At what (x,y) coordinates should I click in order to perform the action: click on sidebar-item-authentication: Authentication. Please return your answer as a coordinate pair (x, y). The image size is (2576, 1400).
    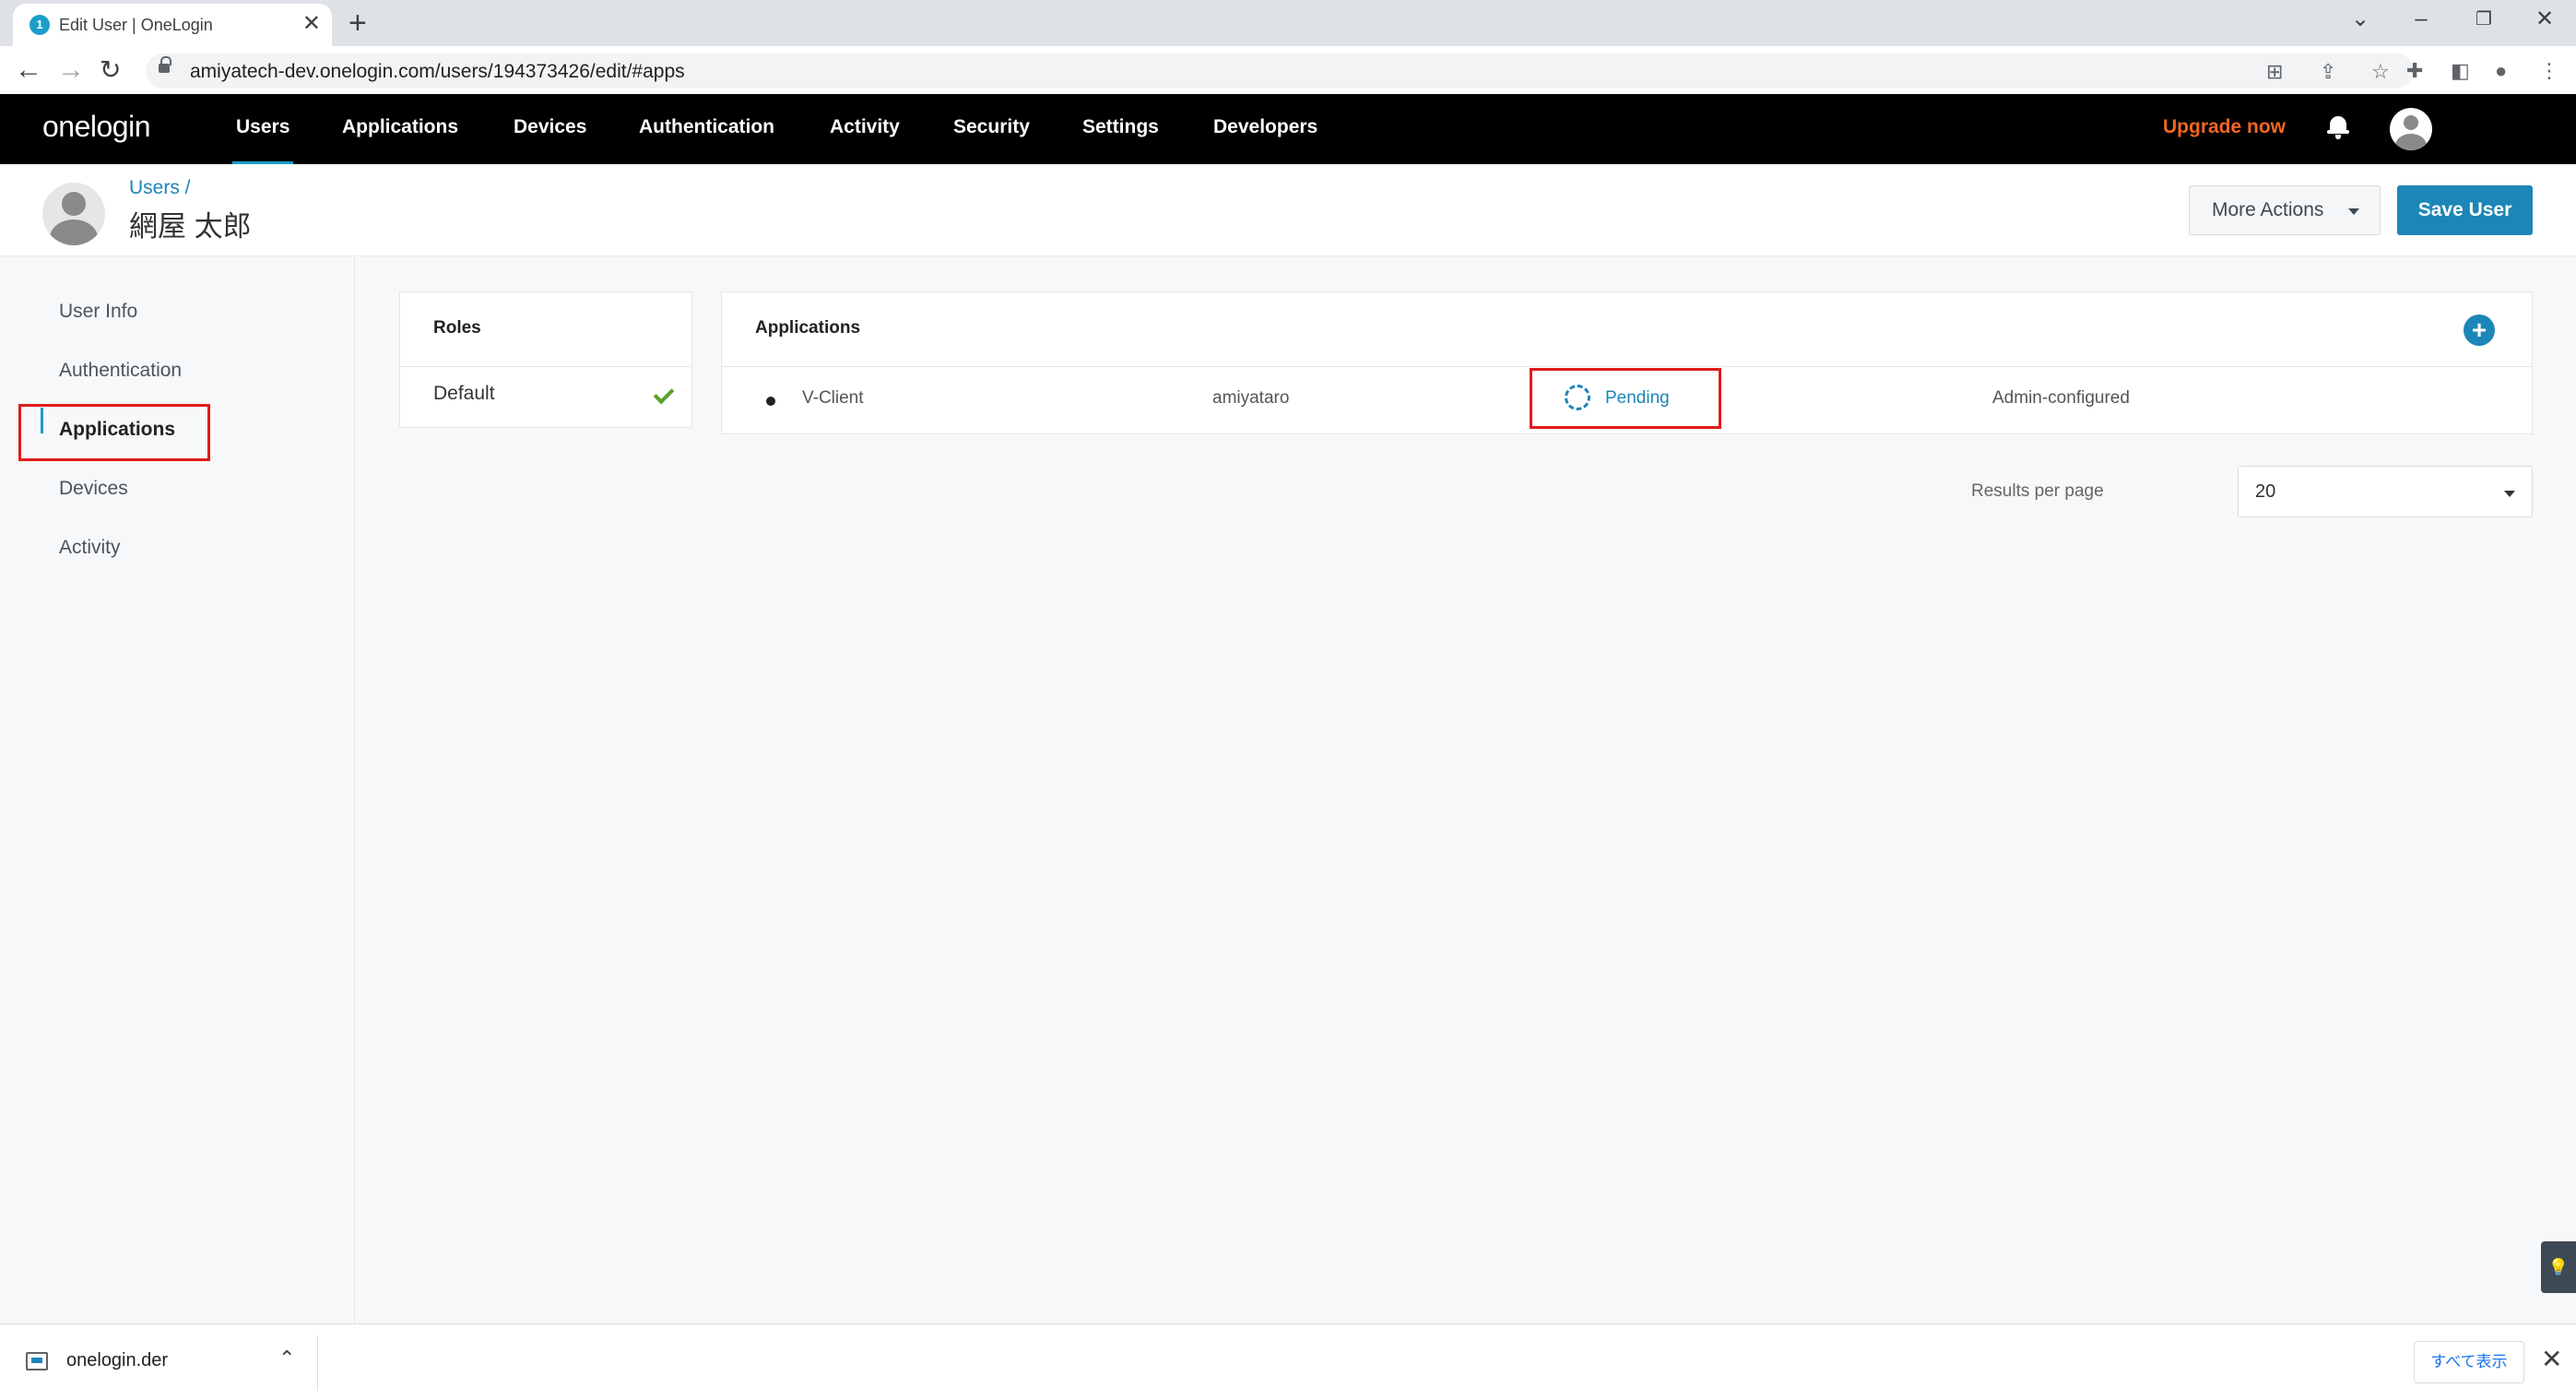
    Looking at the image, I should click on (120, 371).